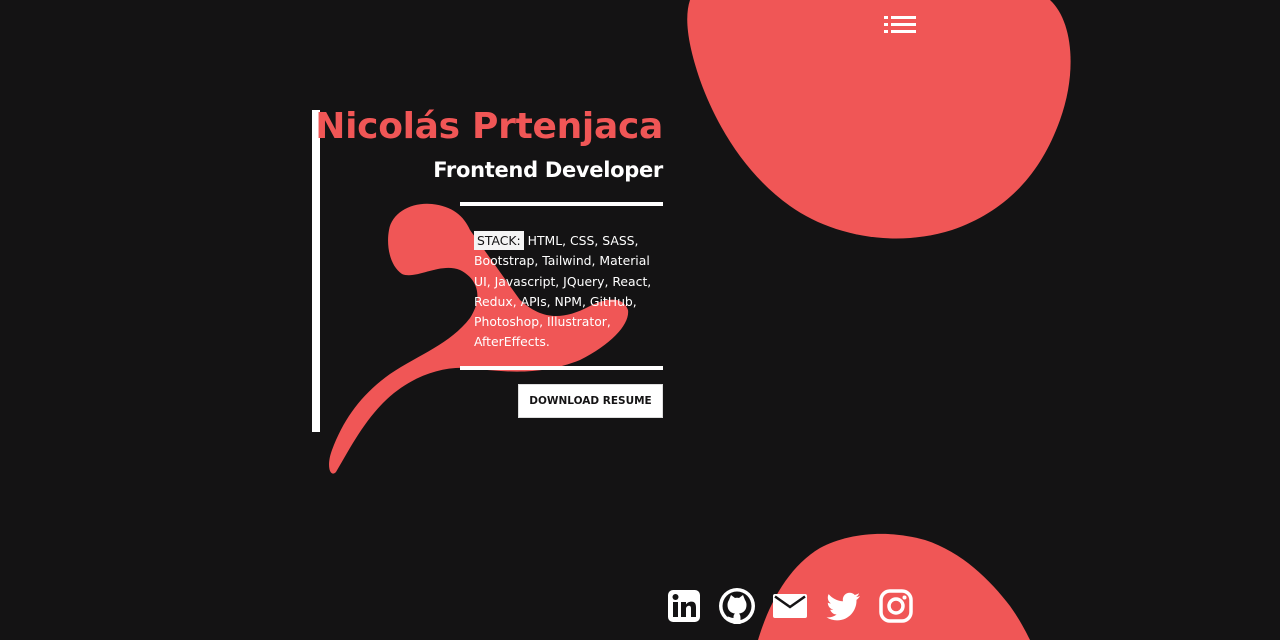  I want to click on linkedin-icon, so click(684, 606).